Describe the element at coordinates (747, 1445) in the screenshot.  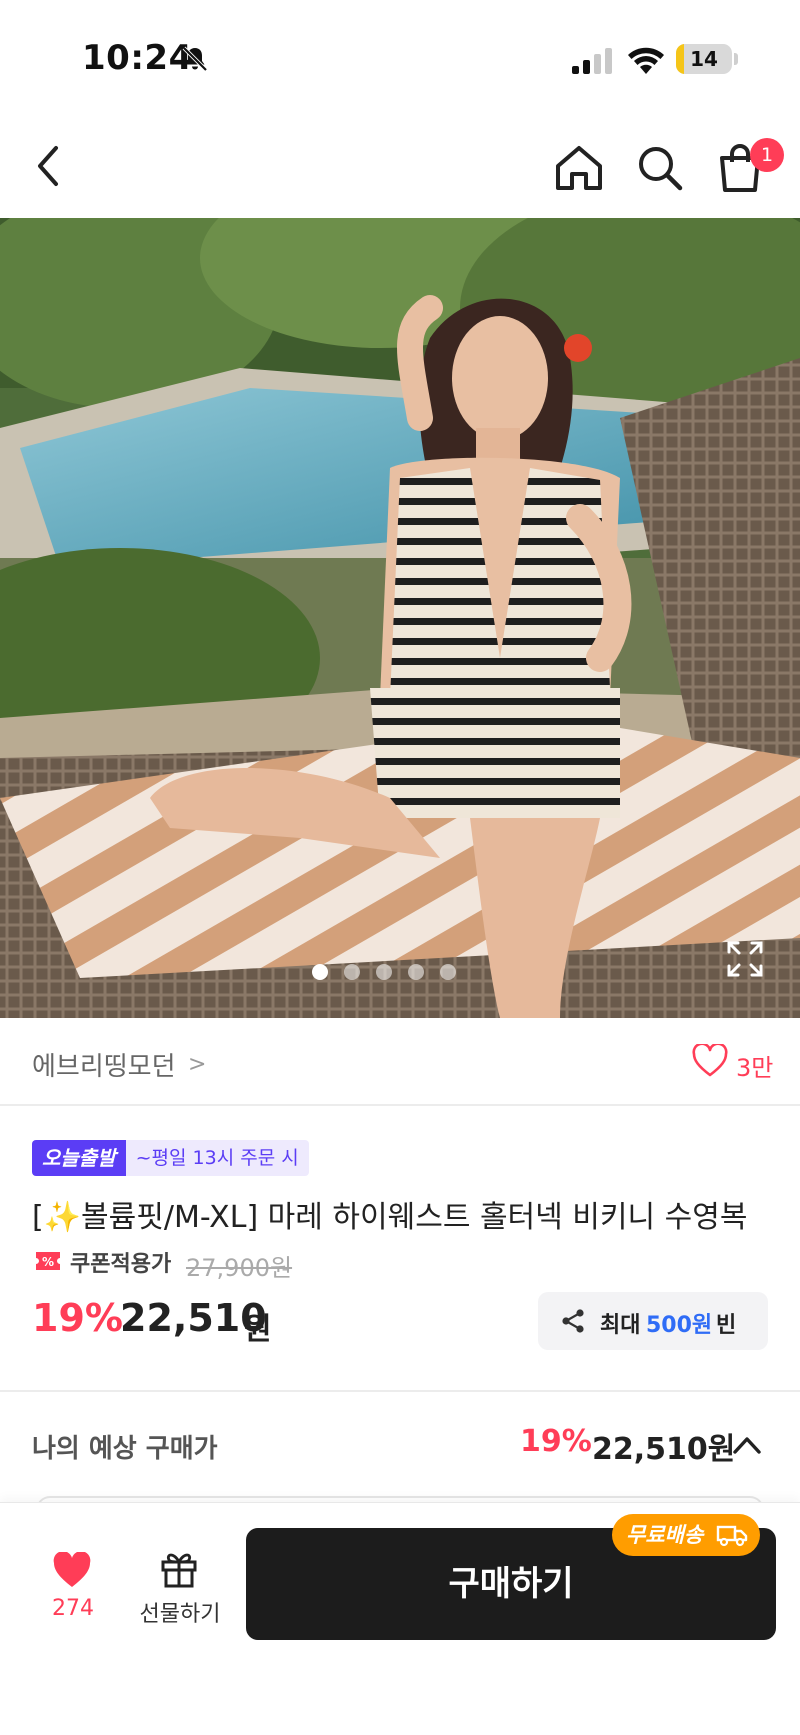
I see `chevron-up-icon` at that location.